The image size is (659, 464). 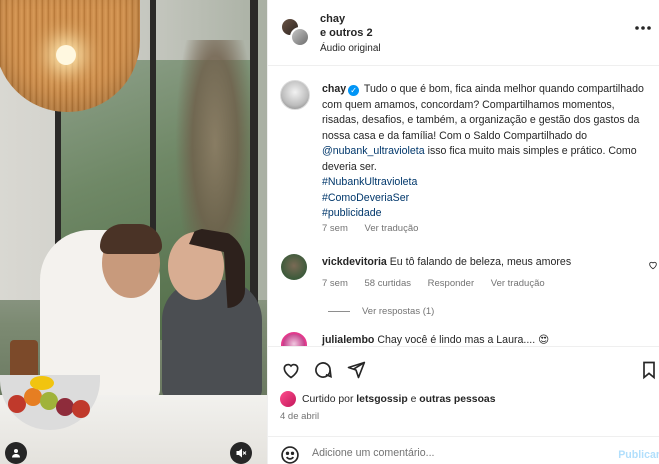 I want to click on author-username: chay, so click(x=332, y=19).